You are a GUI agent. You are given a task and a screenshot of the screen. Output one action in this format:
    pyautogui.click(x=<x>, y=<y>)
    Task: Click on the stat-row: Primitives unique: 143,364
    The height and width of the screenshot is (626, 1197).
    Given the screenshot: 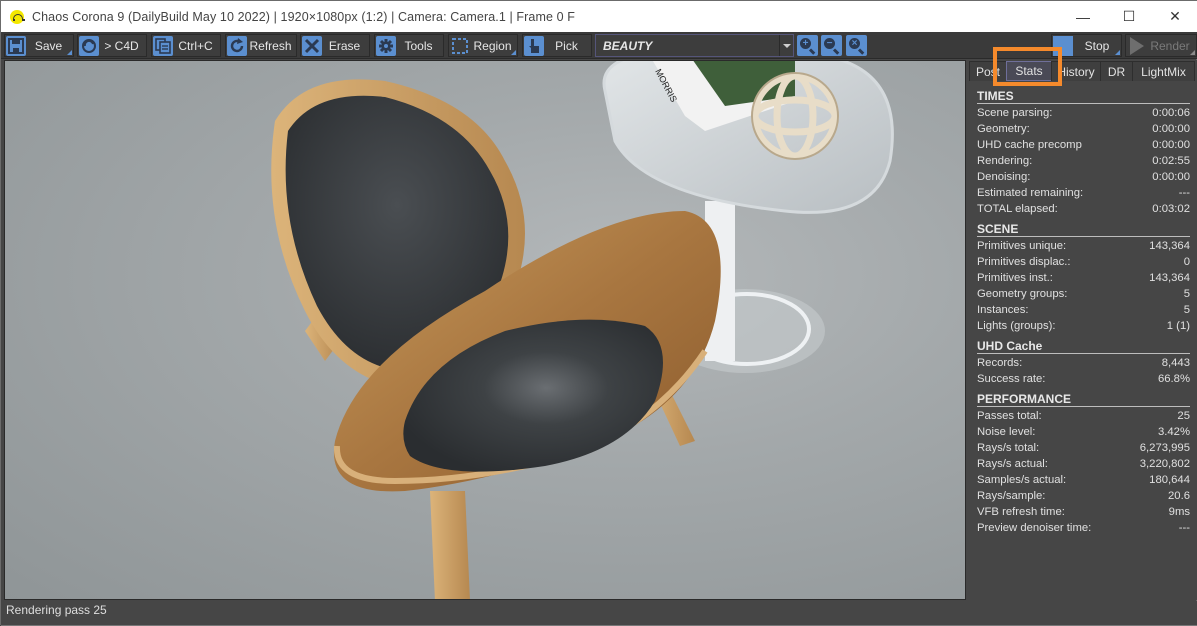 What is the action you would take?
    pyautogui.click(x=1083, y=247)
    